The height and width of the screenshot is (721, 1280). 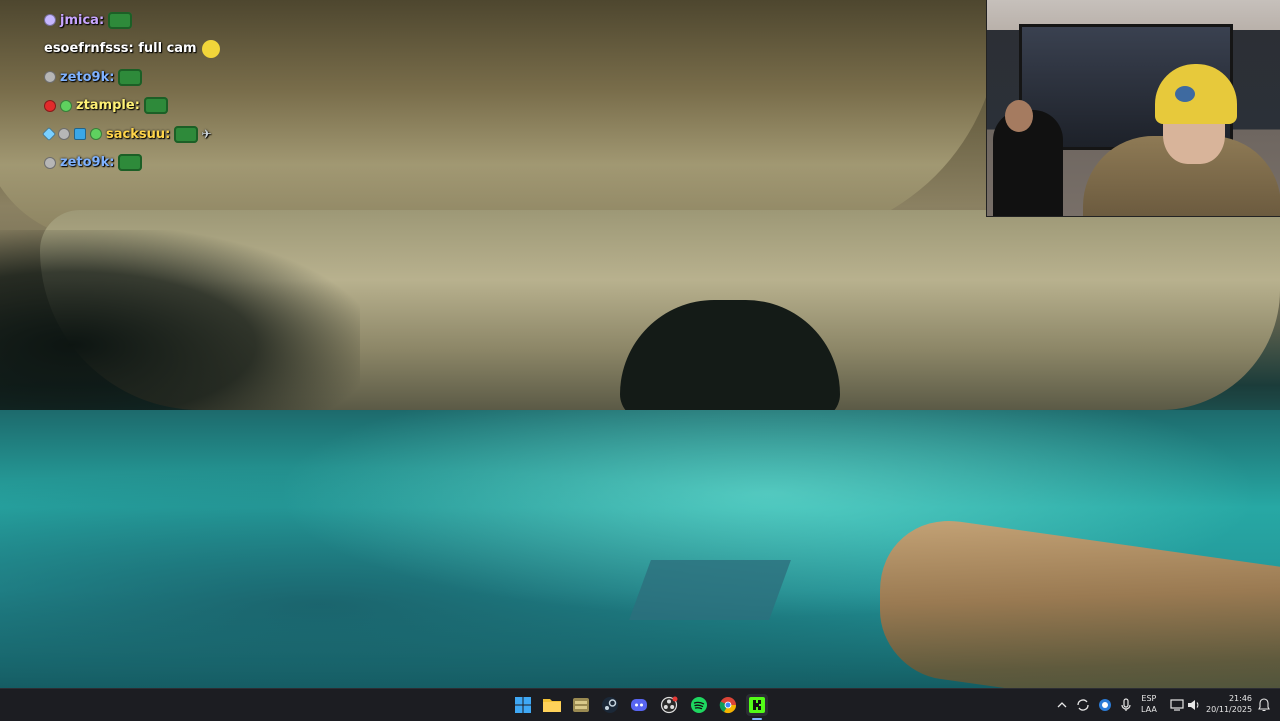 What do you see at coordinates (164, 20) in the screenshot?
I see `chat-message: jmica :` at bounding box center [164, 20].